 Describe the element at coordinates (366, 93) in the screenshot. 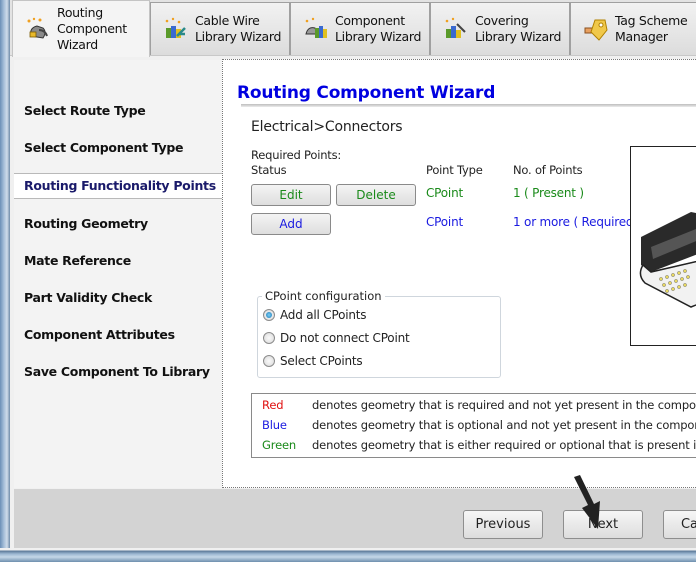

I see `page-title: Routing Component Wizard` at that location.